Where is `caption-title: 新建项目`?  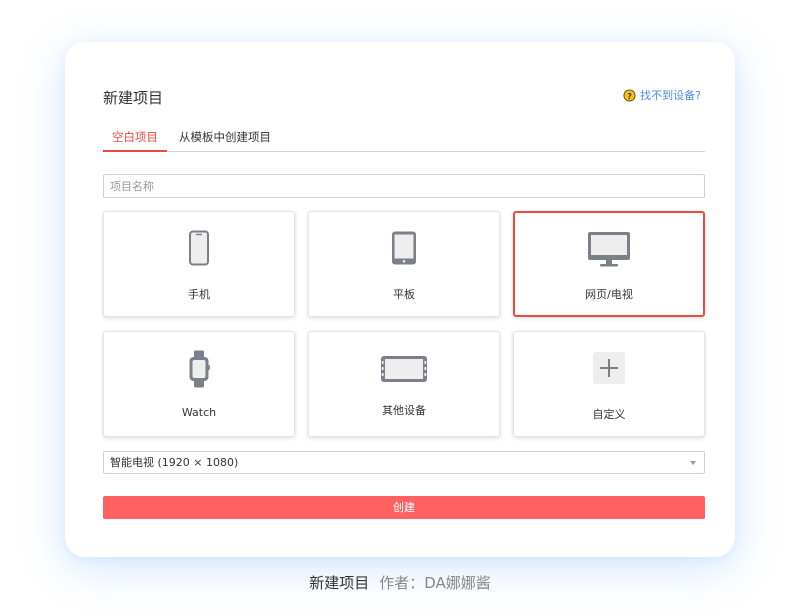 caption-title: 新建项目 is located at coordinates (339, 583).